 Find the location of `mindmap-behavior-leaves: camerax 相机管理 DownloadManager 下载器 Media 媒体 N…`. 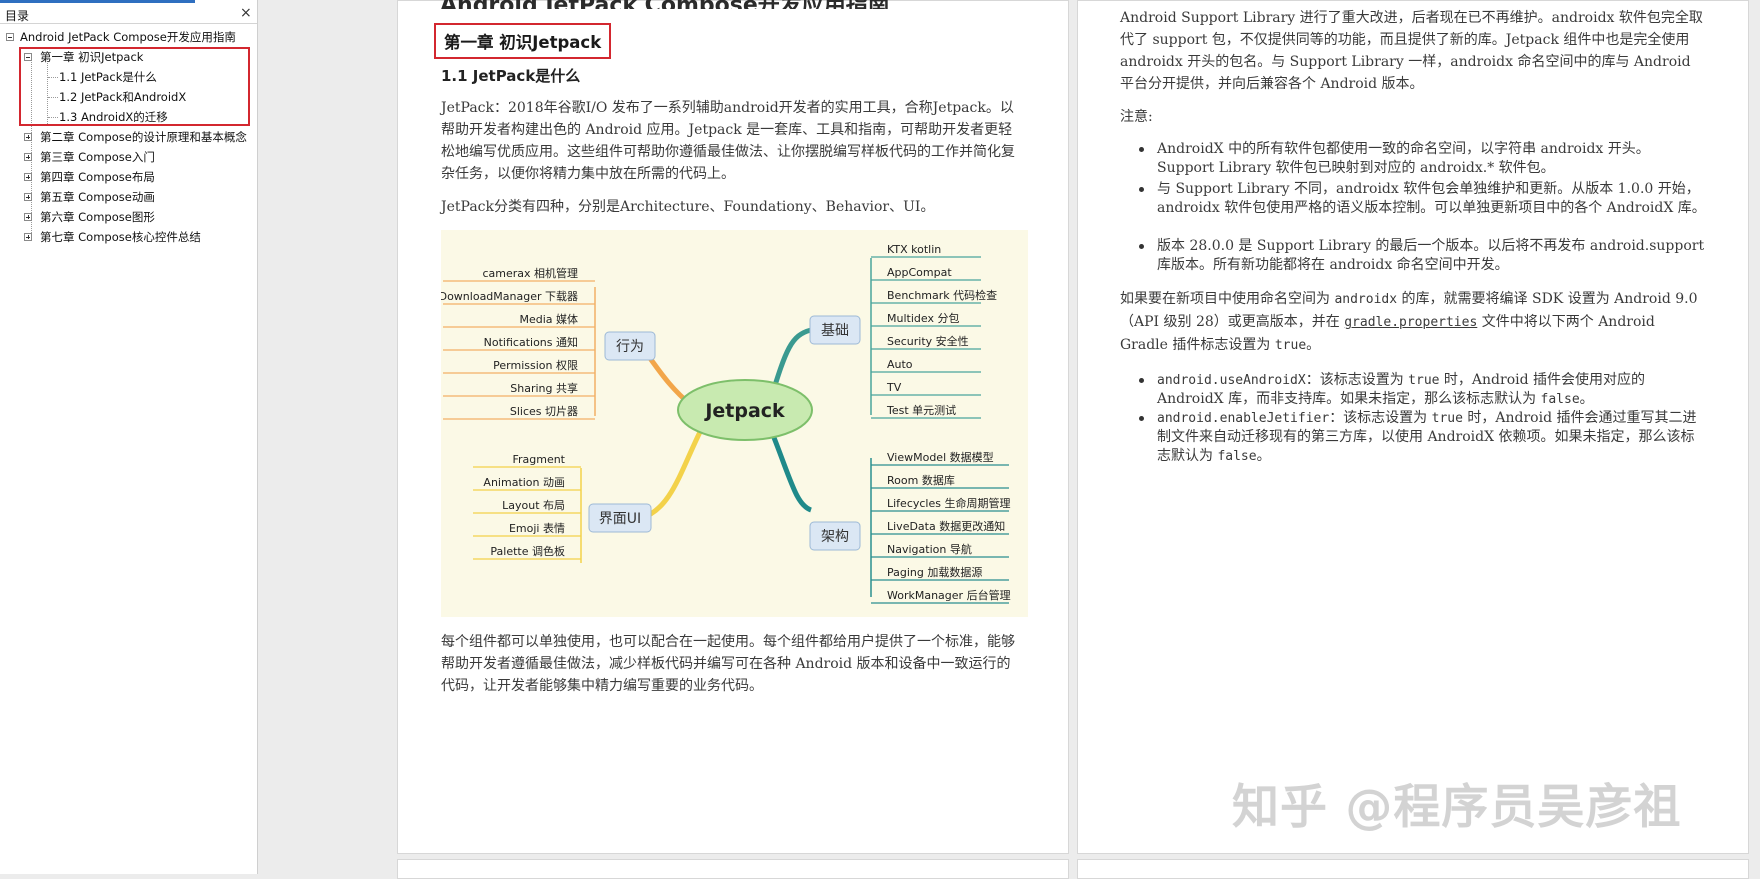

mindmap-behavior-leaves: camerax 相机管理 DownloadManager 下载器 Media 媒体 N… is located at coordinates (518, 343).